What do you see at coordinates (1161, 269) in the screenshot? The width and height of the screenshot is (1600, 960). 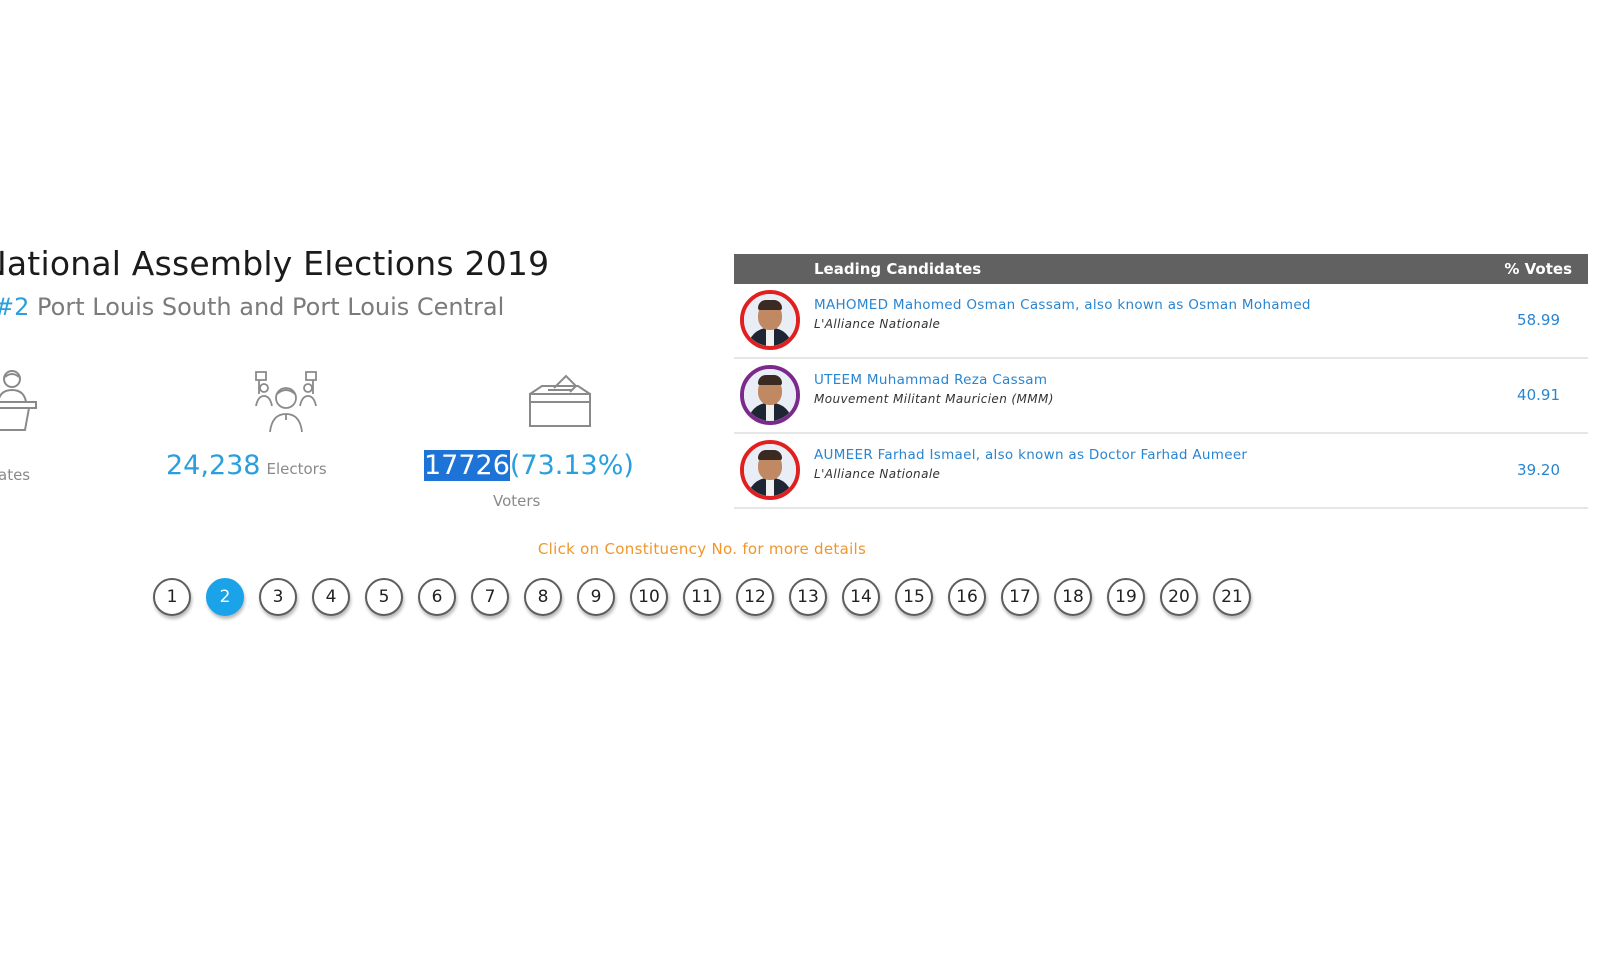 I see `table-header: Leading Candidates % Votes` at bounding box center [1161, 269].